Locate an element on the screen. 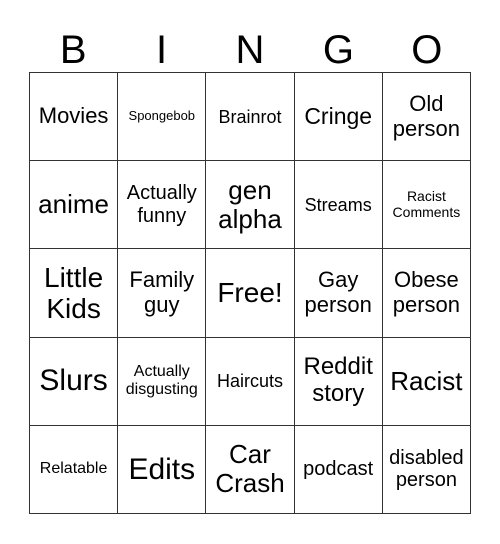 The height and width of the screenshot is (544, 500). bingo-cell: Obese person is located at coordinates (426, 293).